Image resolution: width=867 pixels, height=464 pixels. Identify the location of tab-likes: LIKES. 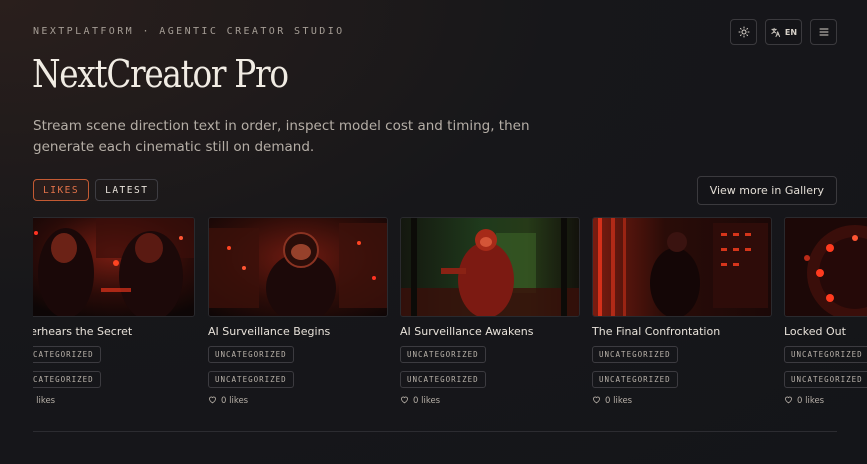
(61, 190).